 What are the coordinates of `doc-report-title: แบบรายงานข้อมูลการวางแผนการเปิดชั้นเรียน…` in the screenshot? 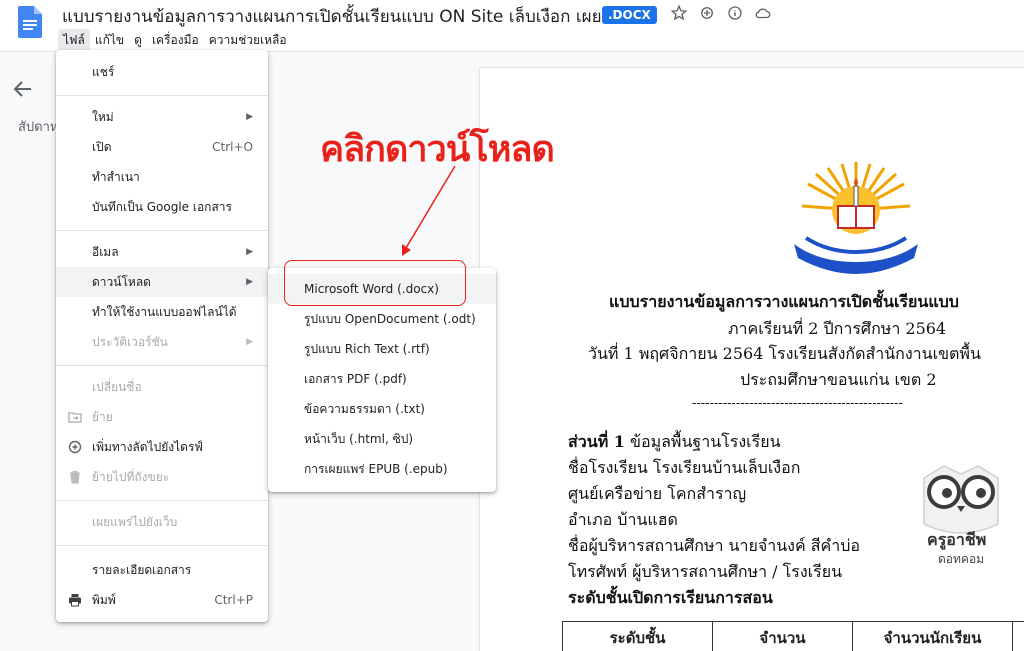 It's located at (784, 301).